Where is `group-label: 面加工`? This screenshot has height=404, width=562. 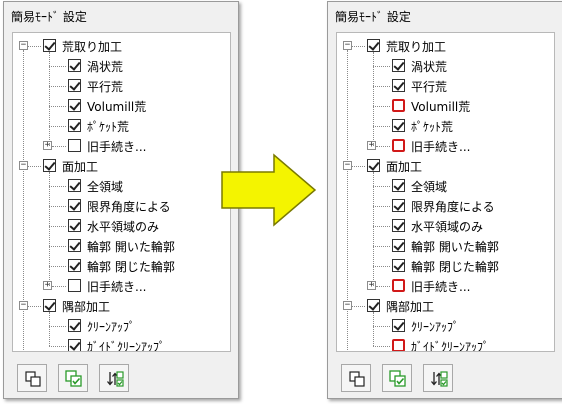 group-label: 面加工 is located at coordinates (404, 167).